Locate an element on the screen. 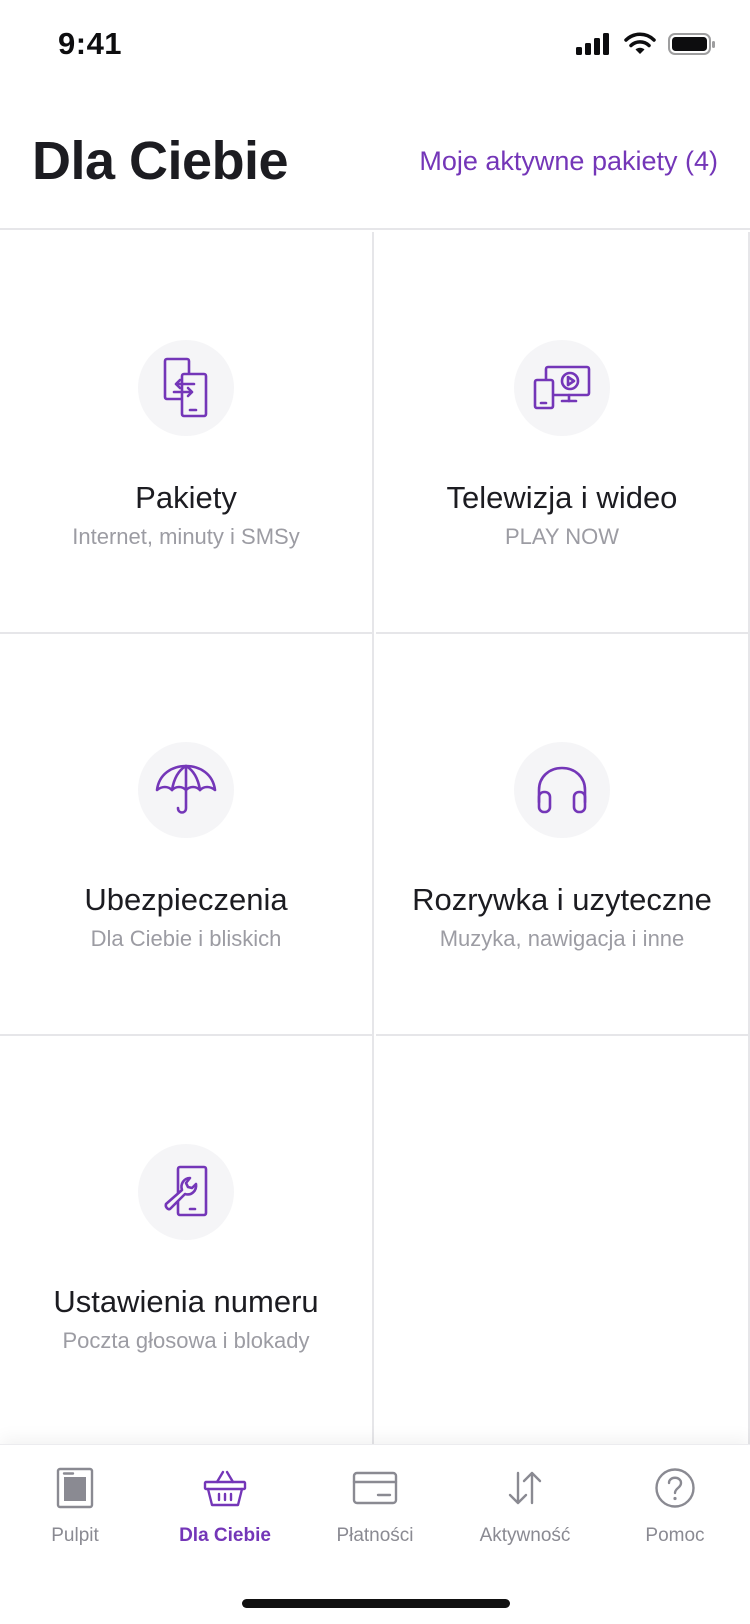  tile-subtitle: Dla Ciebie i bliskich is located at coordinates (186, 938).